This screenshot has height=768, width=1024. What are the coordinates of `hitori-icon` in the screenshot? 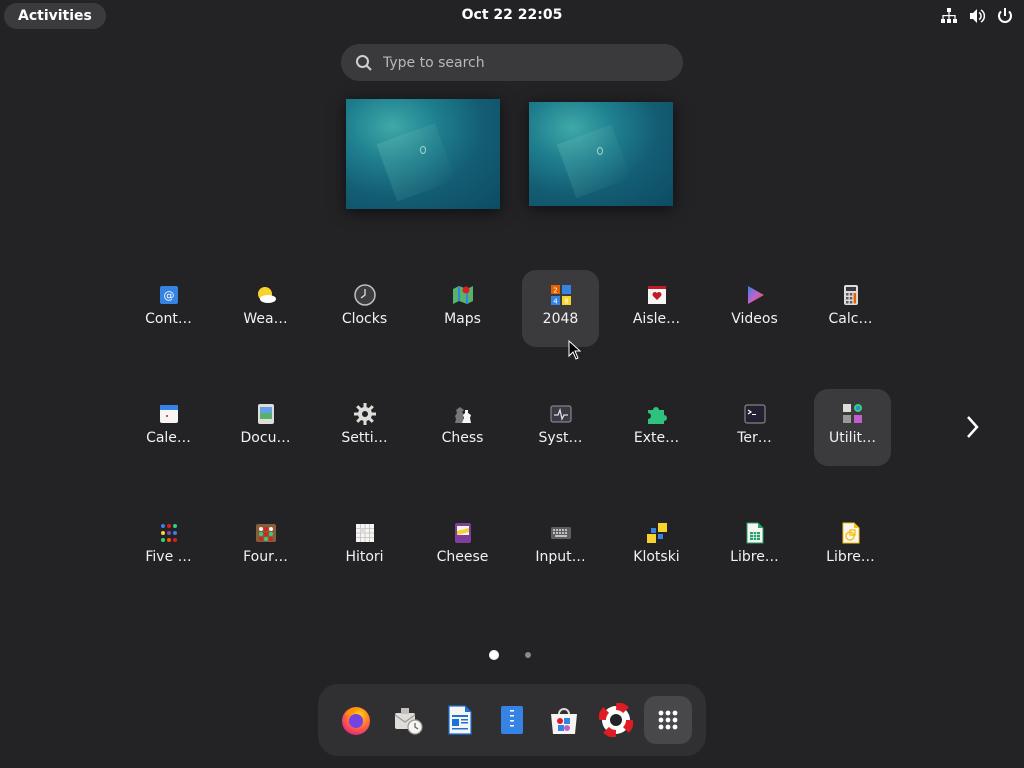 It's located at (364, 533).